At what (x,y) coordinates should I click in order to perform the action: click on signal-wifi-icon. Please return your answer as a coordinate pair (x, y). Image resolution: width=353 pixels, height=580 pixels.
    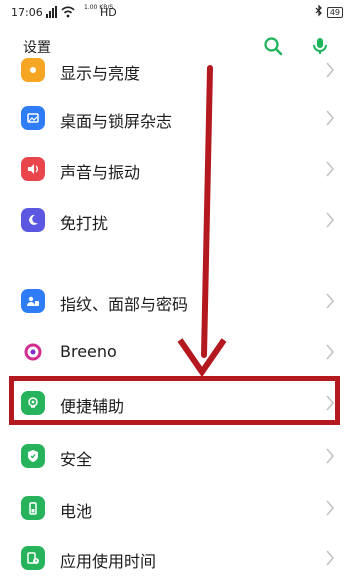
    Looking at the image, I should click on (64, 13).